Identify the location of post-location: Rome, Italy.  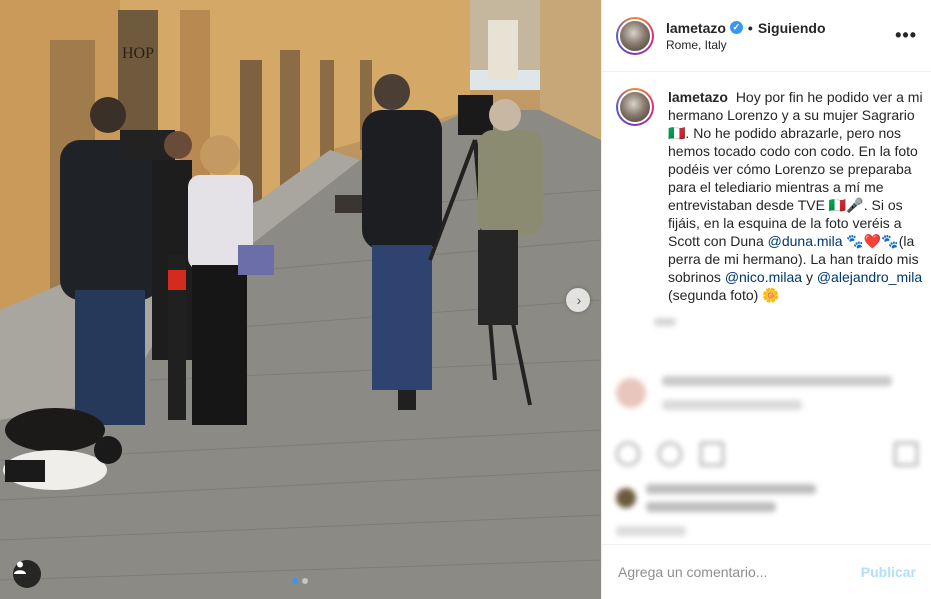
(780, 45).